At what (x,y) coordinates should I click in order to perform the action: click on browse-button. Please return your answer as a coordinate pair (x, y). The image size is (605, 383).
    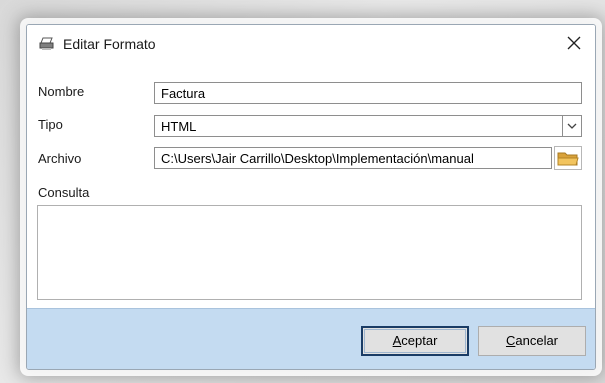
    Looking at the image, I should click on (568, 158).